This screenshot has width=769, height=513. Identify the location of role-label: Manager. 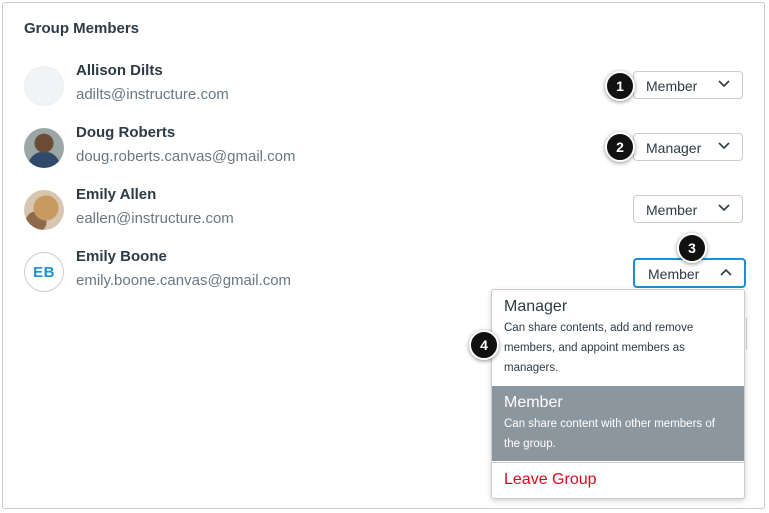
(674, 148).